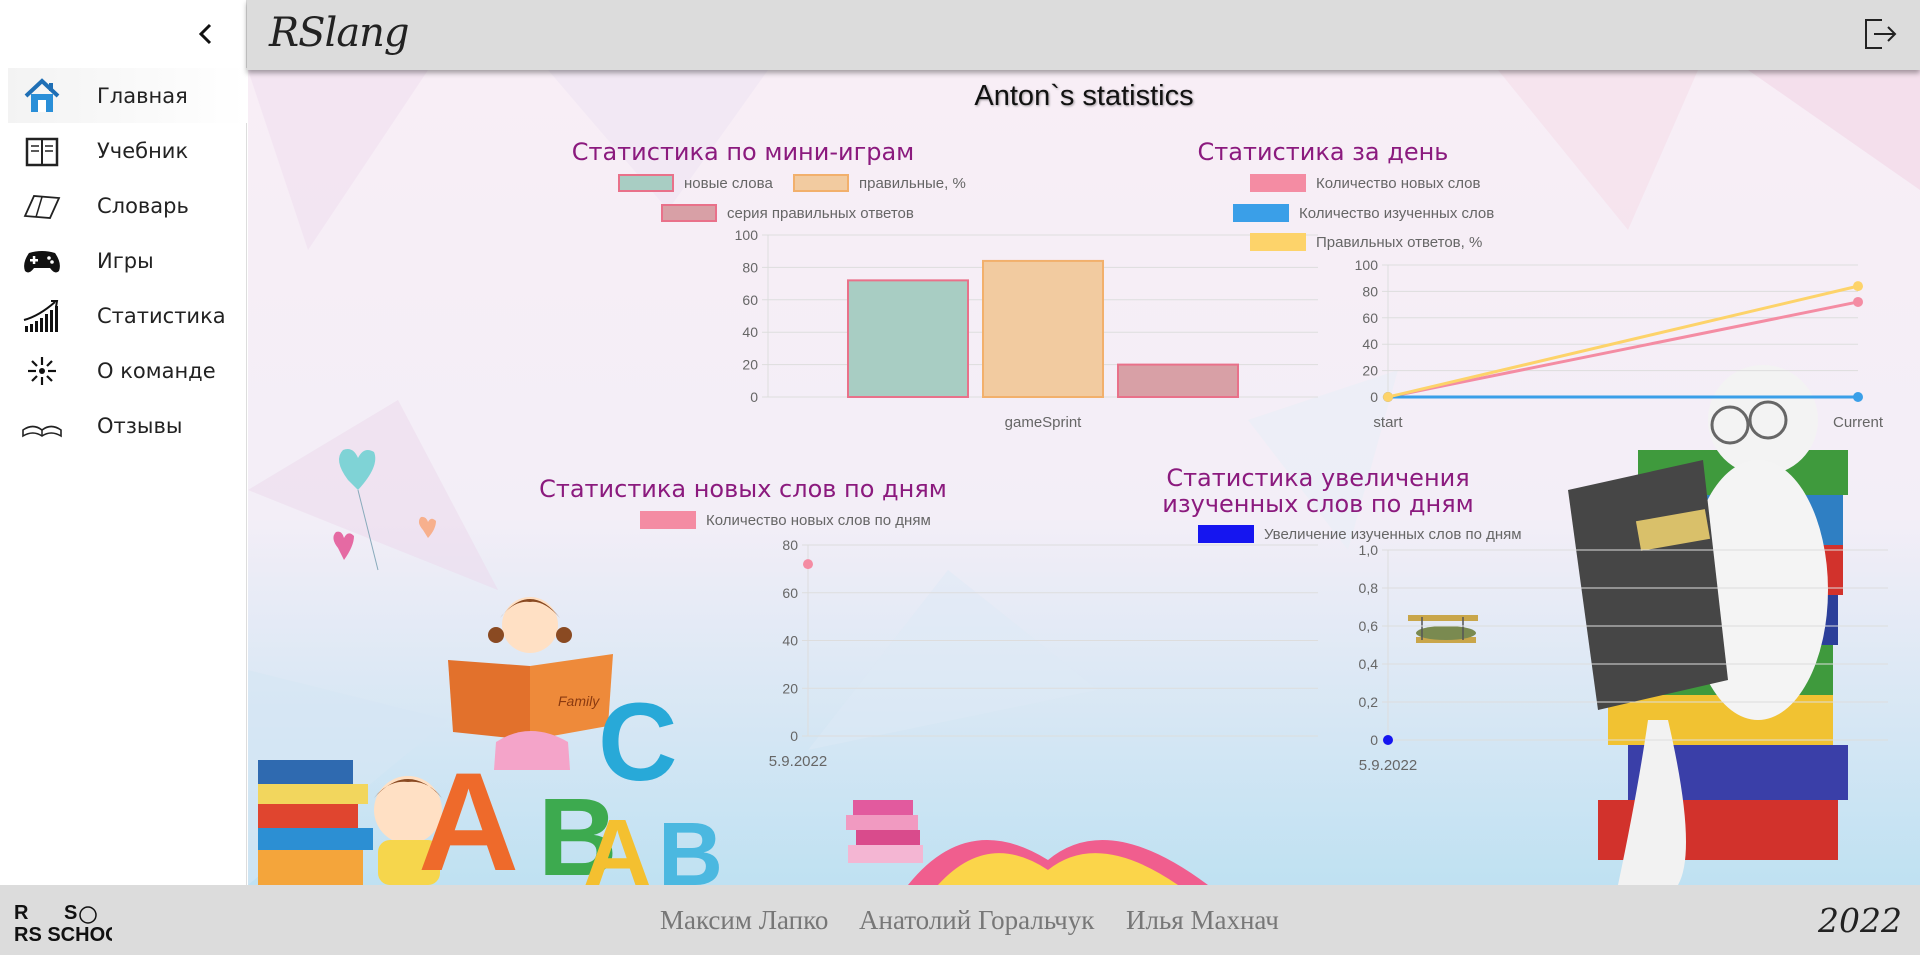 The width and height of the screenshot is (1920, 955). I want to click on sidebar-item-home: Главная, so click(127, 95).